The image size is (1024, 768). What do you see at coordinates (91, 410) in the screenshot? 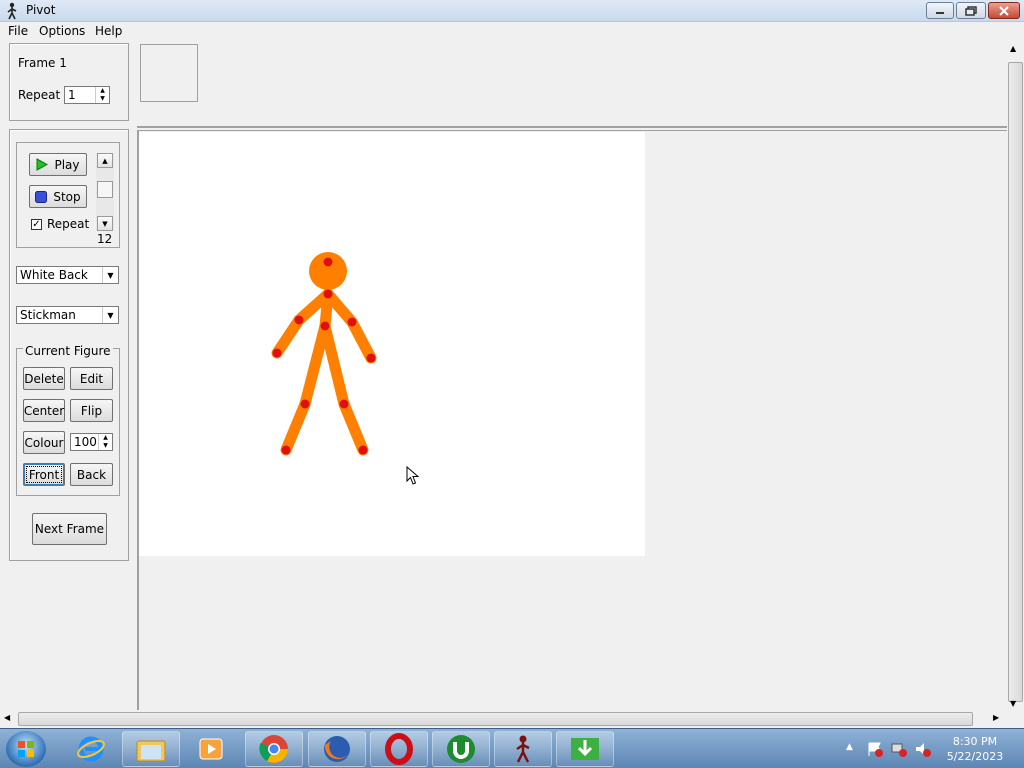
I see `flip-button: Flip` at bounding box center [91, 410].